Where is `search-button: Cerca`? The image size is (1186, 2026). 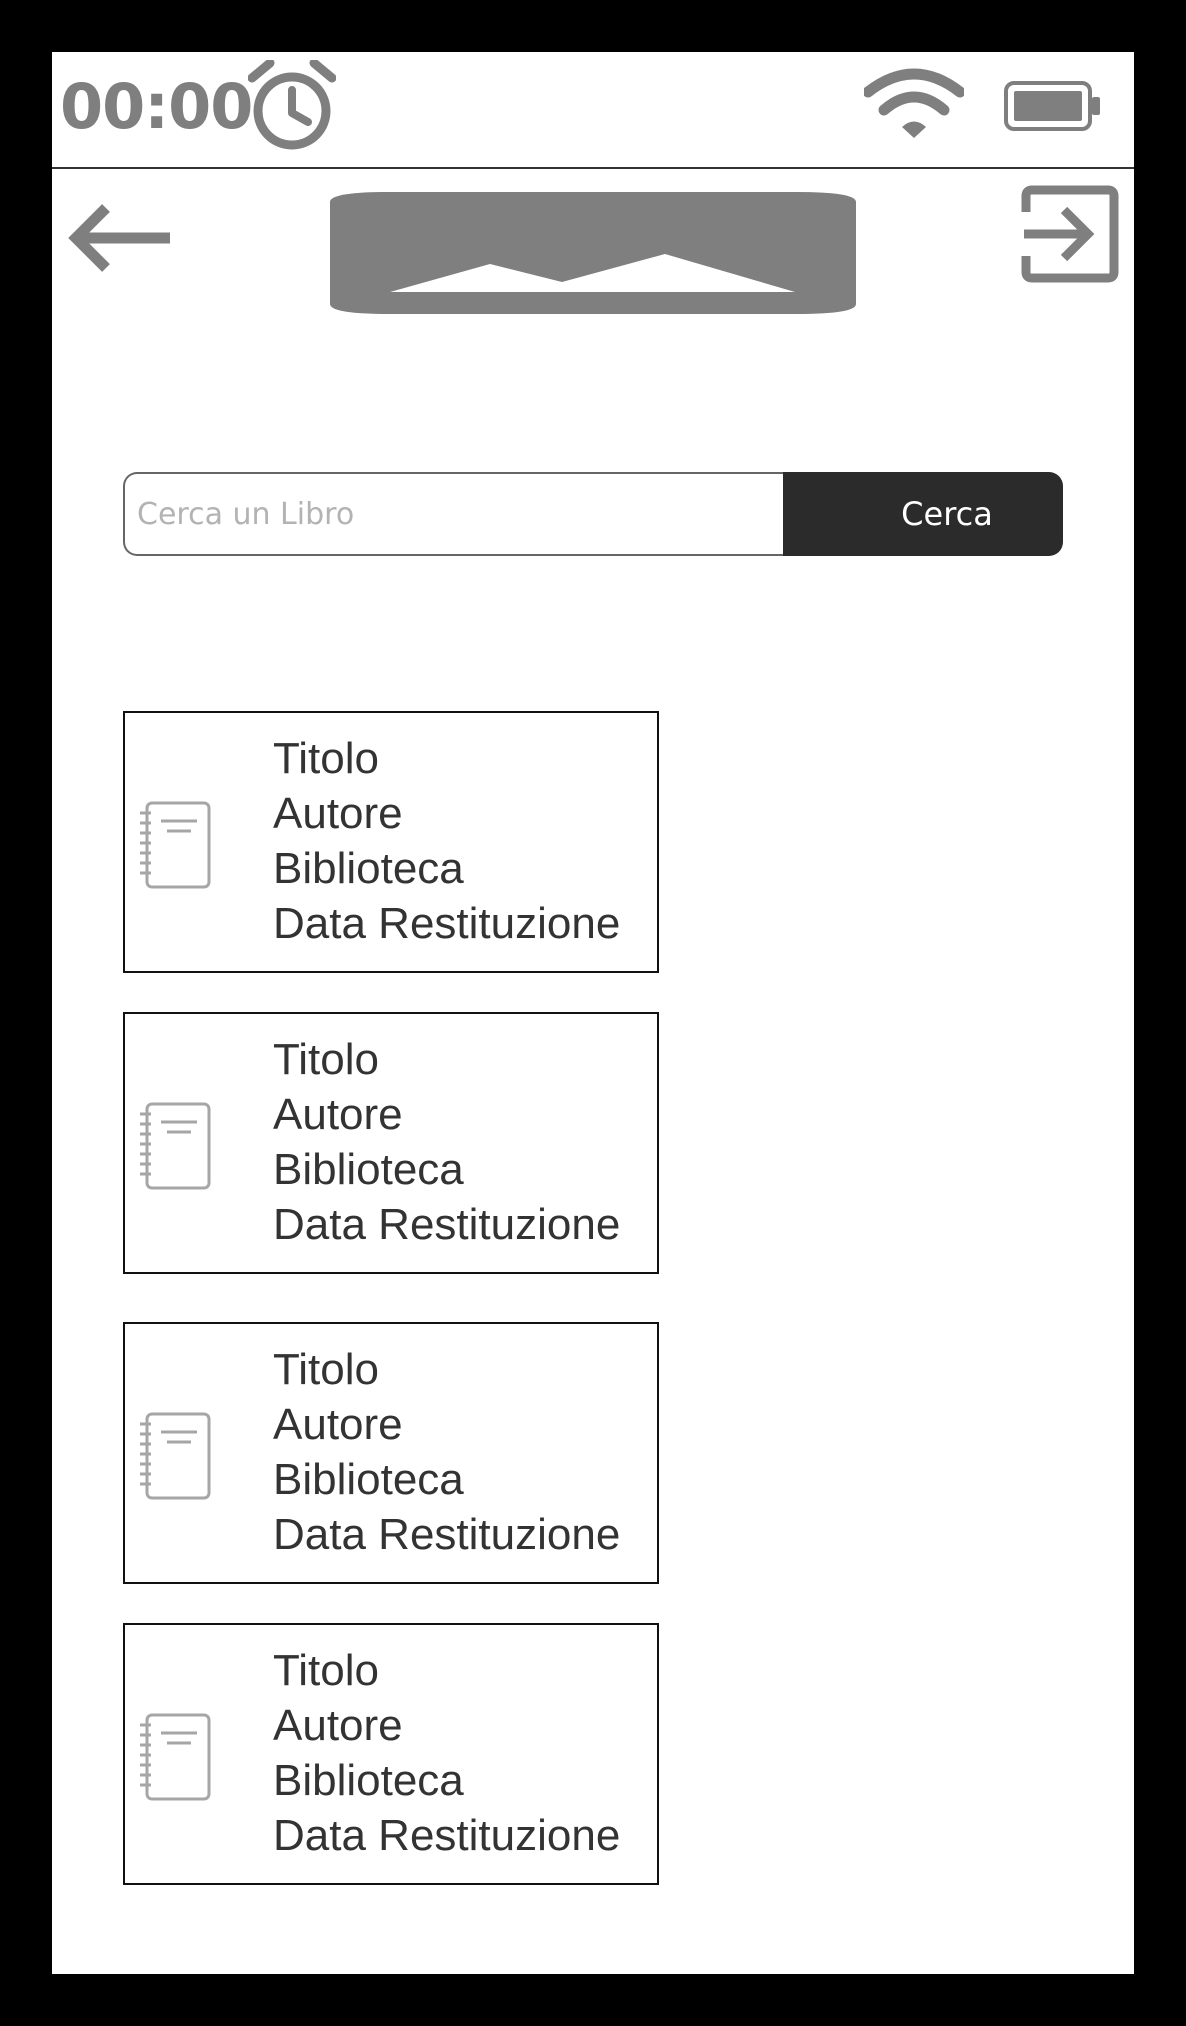 search-button: Cerca is located at coordinates (947, 514).